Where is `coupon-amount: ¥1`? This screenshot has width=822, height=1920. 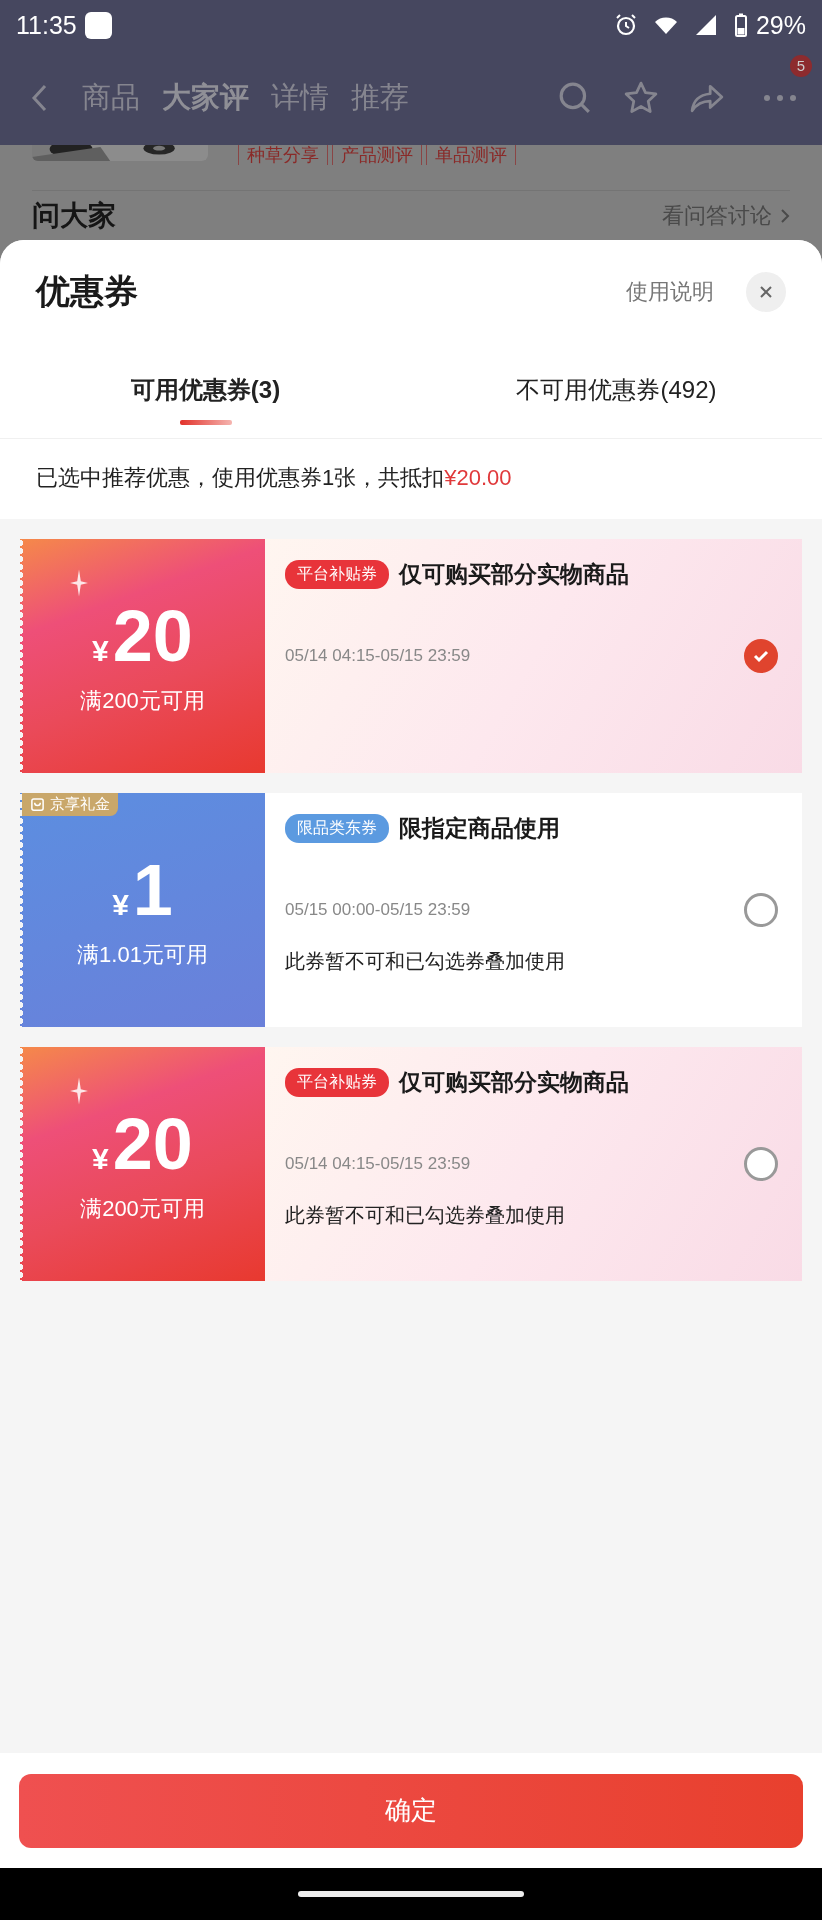 coupon-amount: ¥1 is located at coordinates (142, 890).